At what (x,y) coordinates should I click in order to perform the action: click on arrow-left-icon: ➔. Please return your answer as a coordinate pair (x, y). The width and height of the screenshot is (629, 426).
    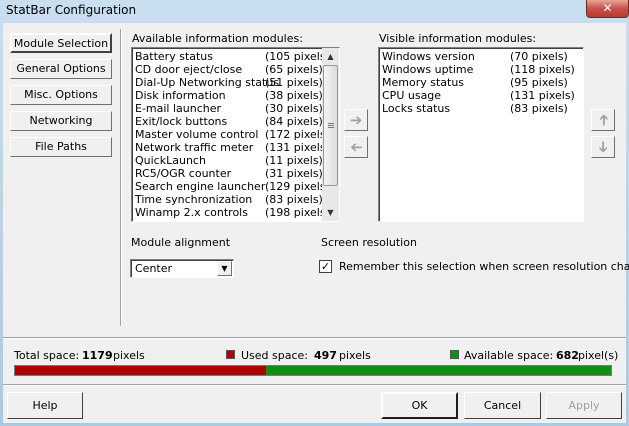
    Looking at the image, I should click on (356, 147).